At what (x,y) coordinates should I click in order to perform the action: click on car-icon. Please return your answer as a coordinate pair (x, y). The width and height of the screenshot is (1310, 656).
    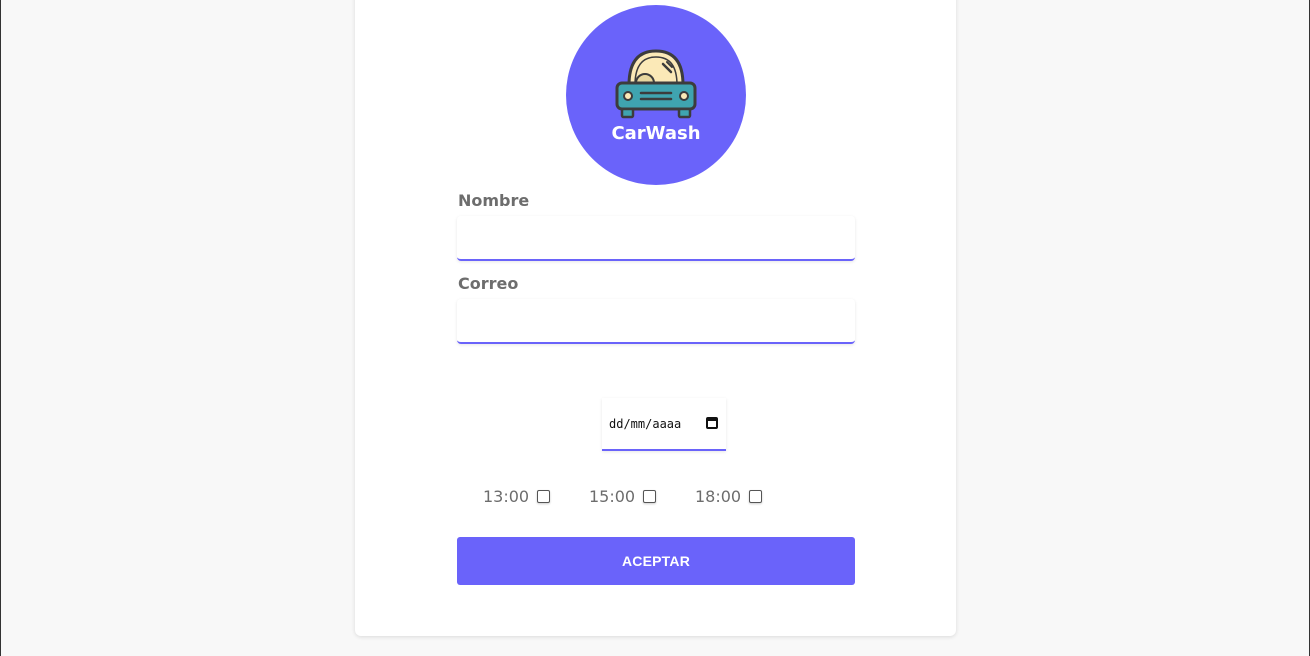
    Looking at the image, I should click on (656, 84).